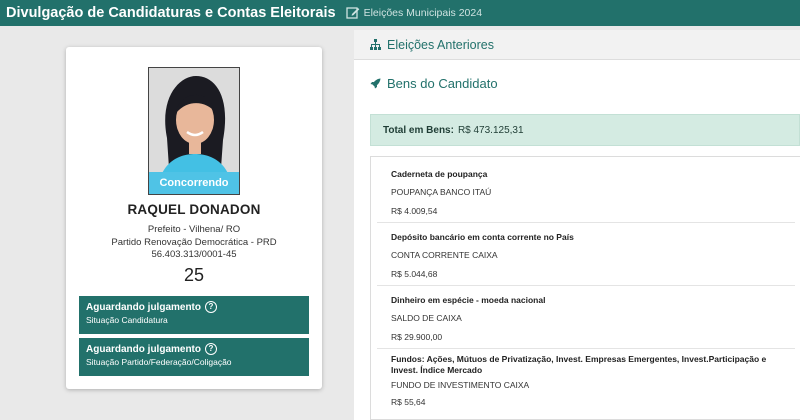 The height and width of the screenshot is (420, 800). I want to click on status-subtitle: Situação Candidatura, so click(127, 320).